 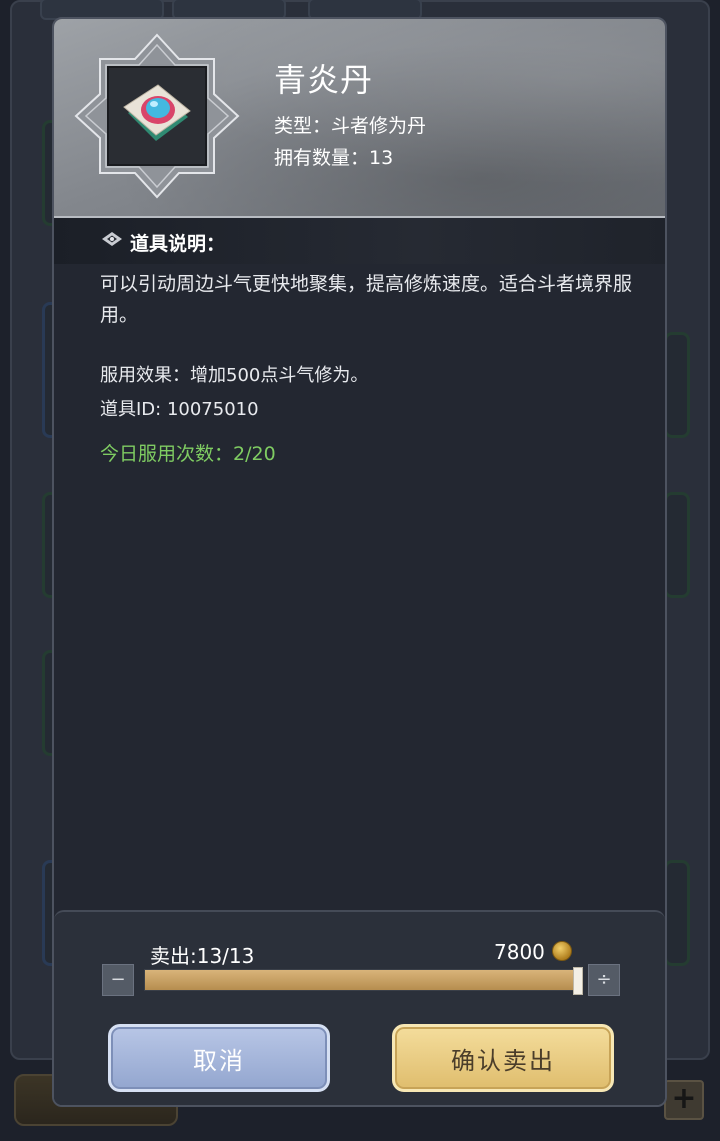 What do you see at coordinates (157, 116) in the screenshot?
I see `item-icon-frame` at bounding box center [157, 116].